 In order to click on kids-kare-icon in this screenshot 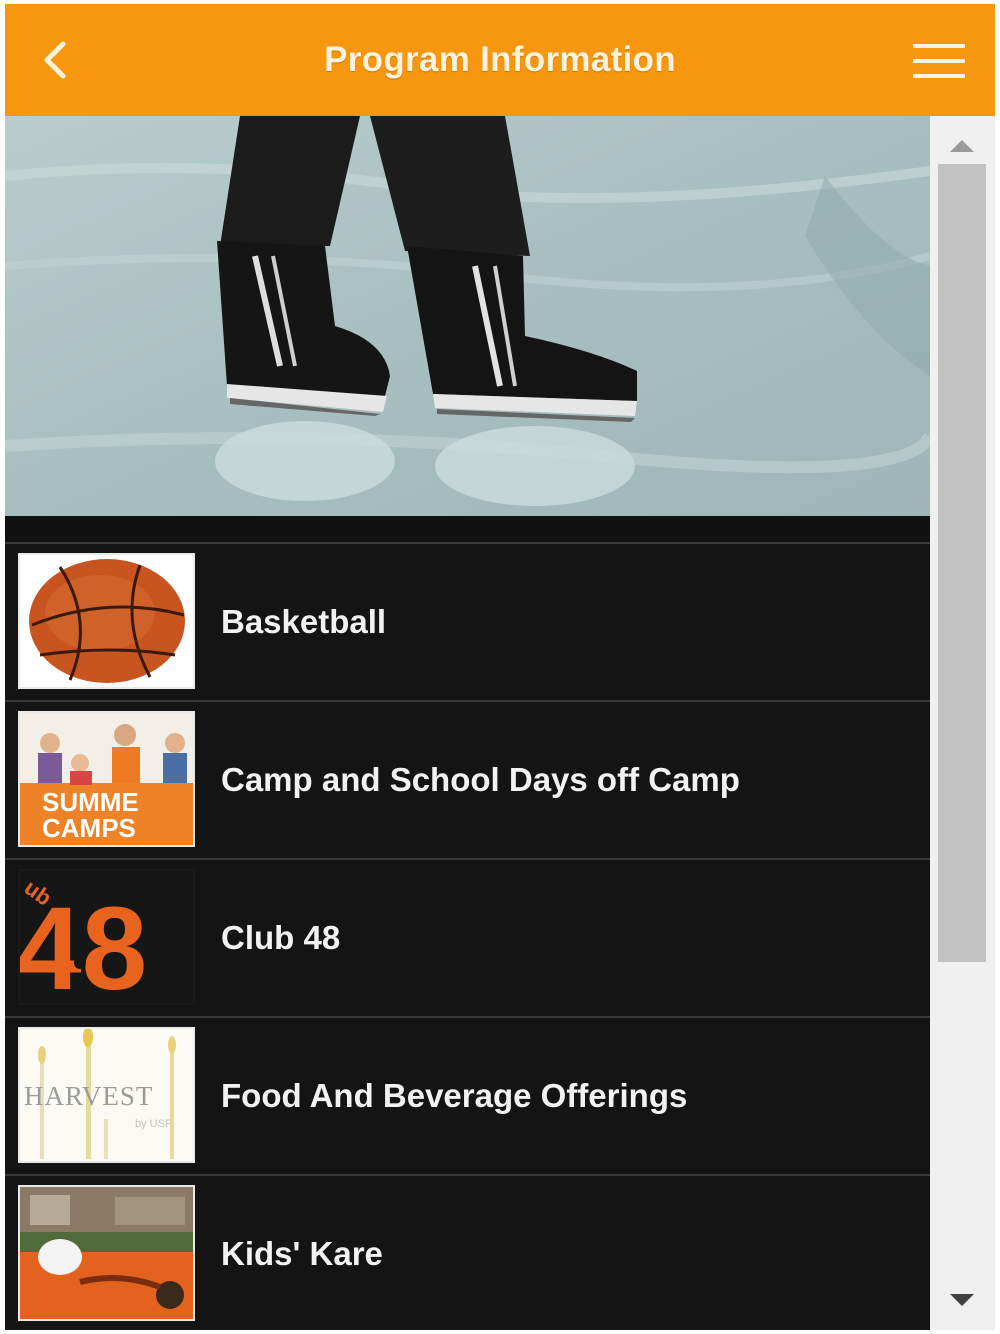, I will do `click(106, 1253)`.